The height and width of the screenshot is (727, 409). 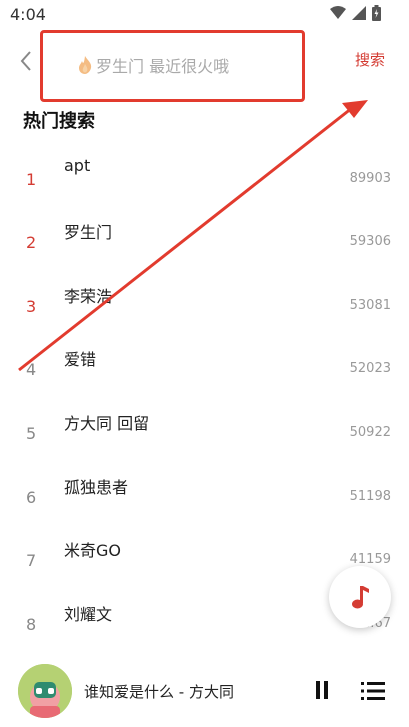 I want to click on hot-search-item: 6 孤独患者 51198, so click(x=204, y=498).